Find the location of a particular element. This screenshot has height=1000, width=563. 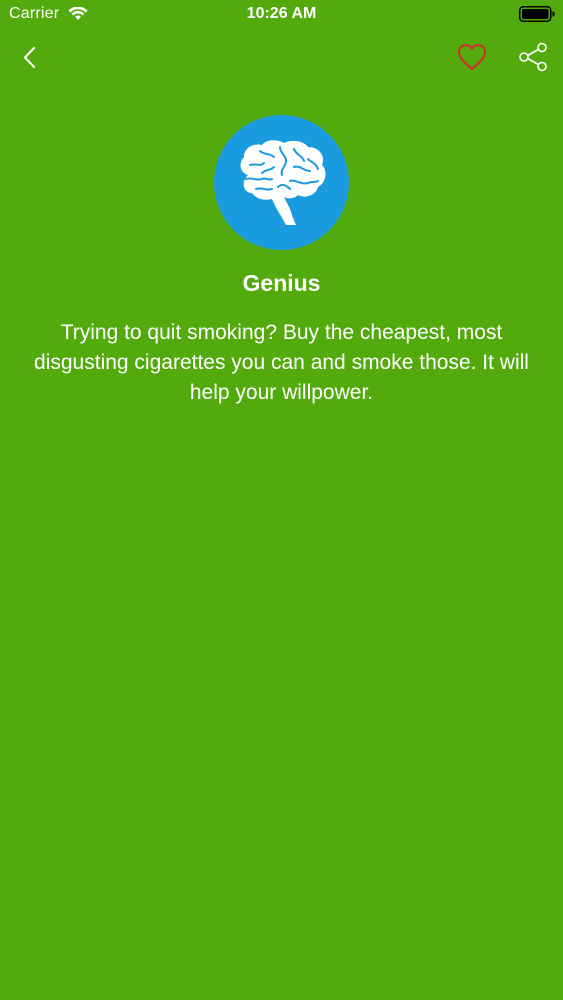

back-button is located at coordinates (31, 57).